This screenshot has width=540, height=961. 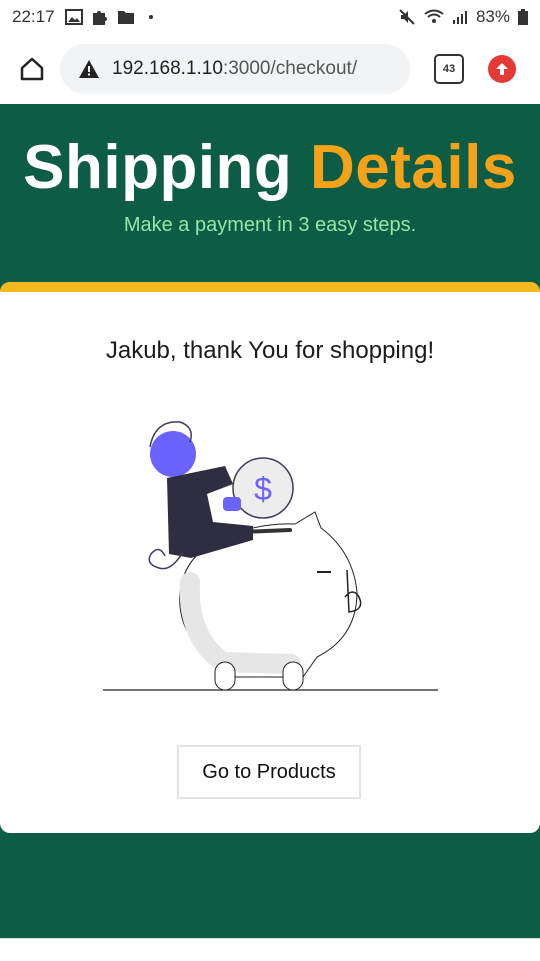 What do you see at coordinates (459, 17) in the screenshot?
I see `signal-icon` at bounding box center [459, 17].